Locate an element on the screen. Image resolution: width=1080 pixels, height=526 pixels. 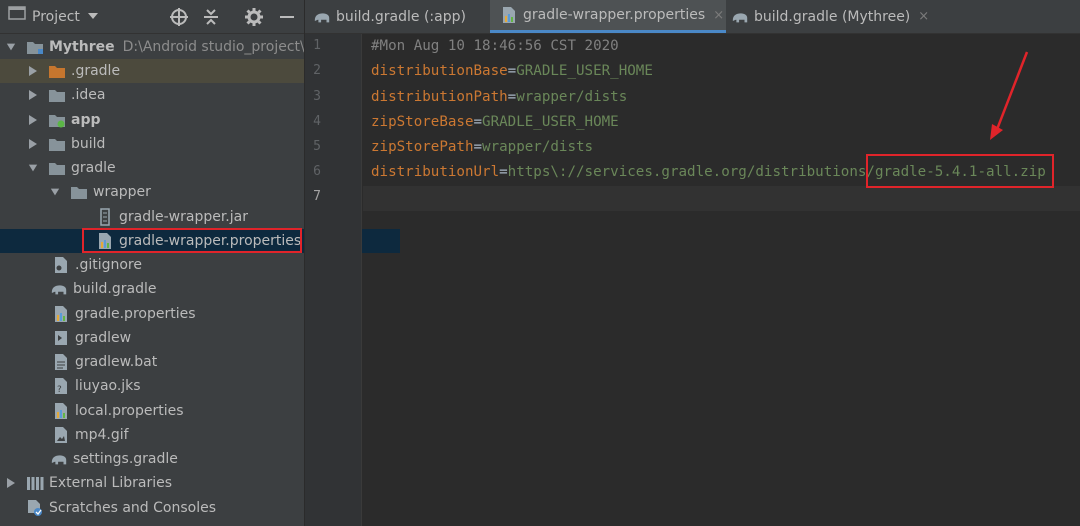
tab-label: build.gradle (Mythree) is located at coordinates (832, 16).